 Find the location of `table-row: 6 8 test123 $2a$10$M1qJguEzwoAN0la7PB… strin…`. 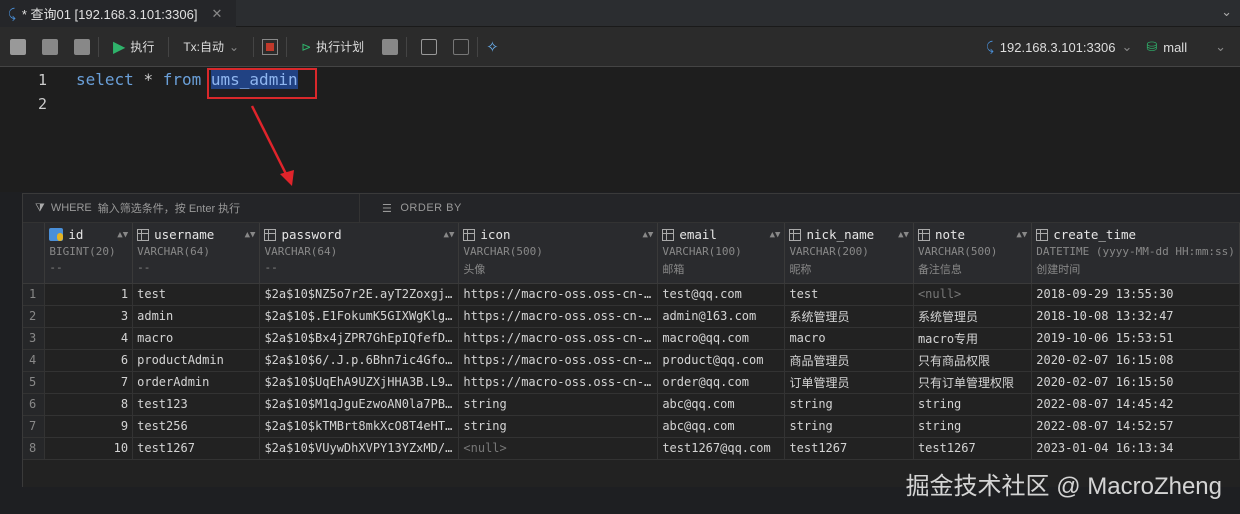

table-row: 6 8 test123 $2a$10$M1qJguEzwoAN0la7PB… strin… is located at coordinates (631, 404).